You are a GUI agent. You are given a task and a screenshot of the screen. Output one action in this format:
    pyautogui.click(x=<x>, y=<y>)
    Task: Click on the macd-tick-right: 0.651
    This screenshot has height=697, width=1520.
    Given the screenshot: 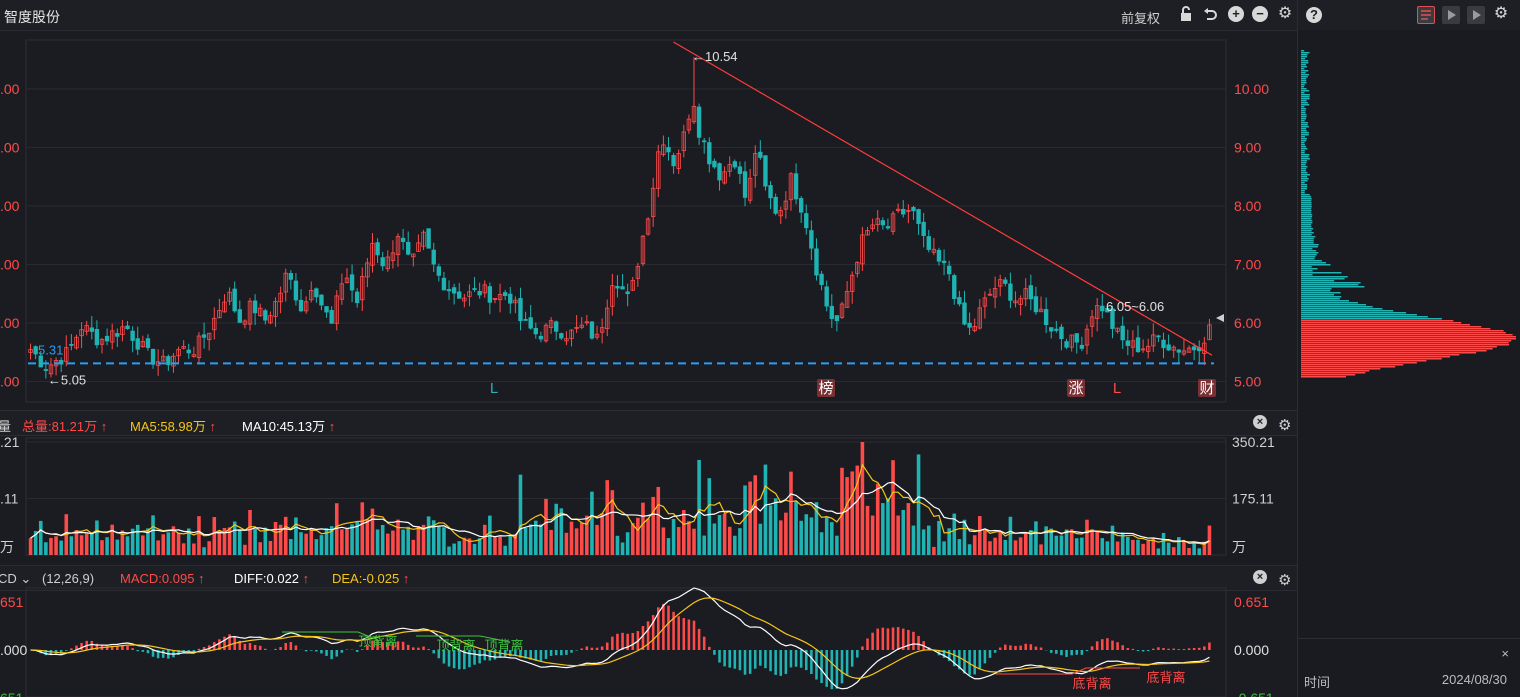 What is the action you would take?
    pyautogui.click(x=1251, y=602)
    